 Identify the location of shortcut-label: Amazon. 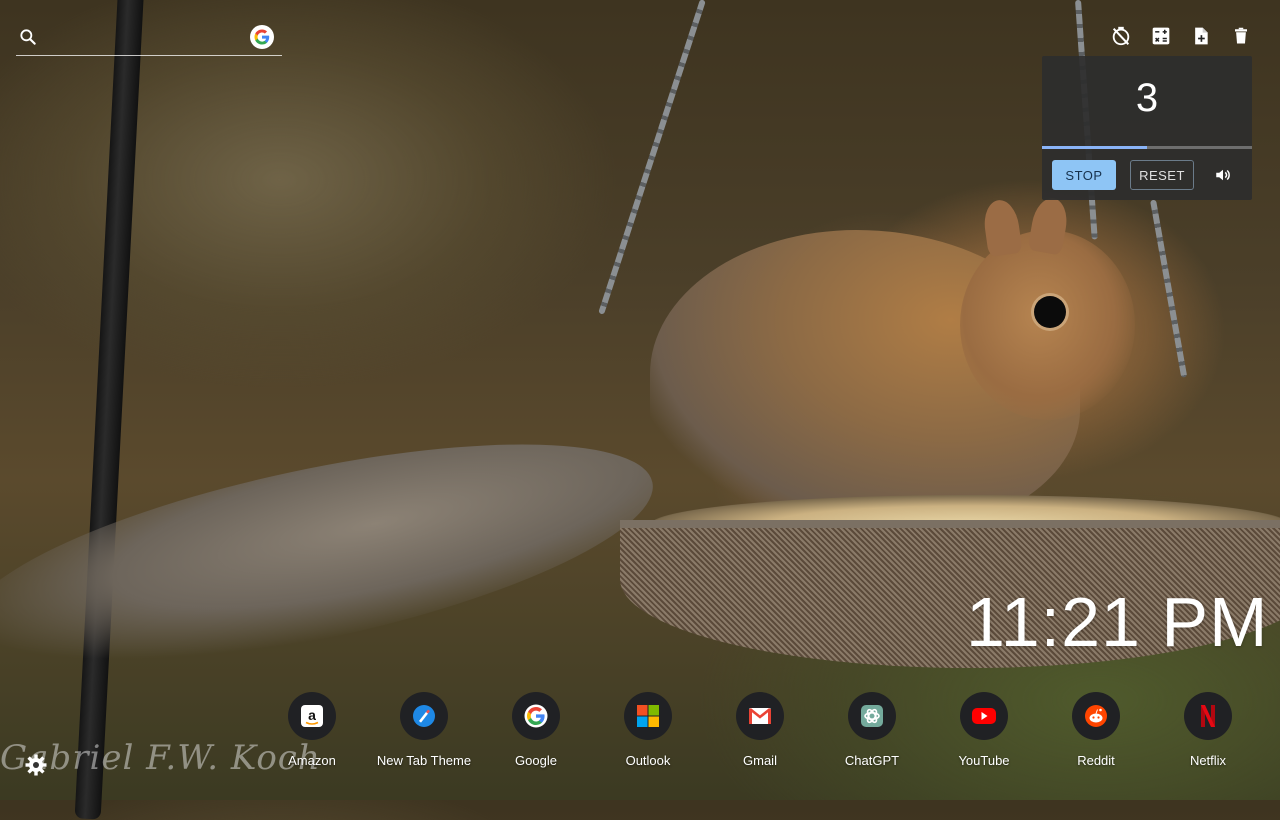
(312, 760).